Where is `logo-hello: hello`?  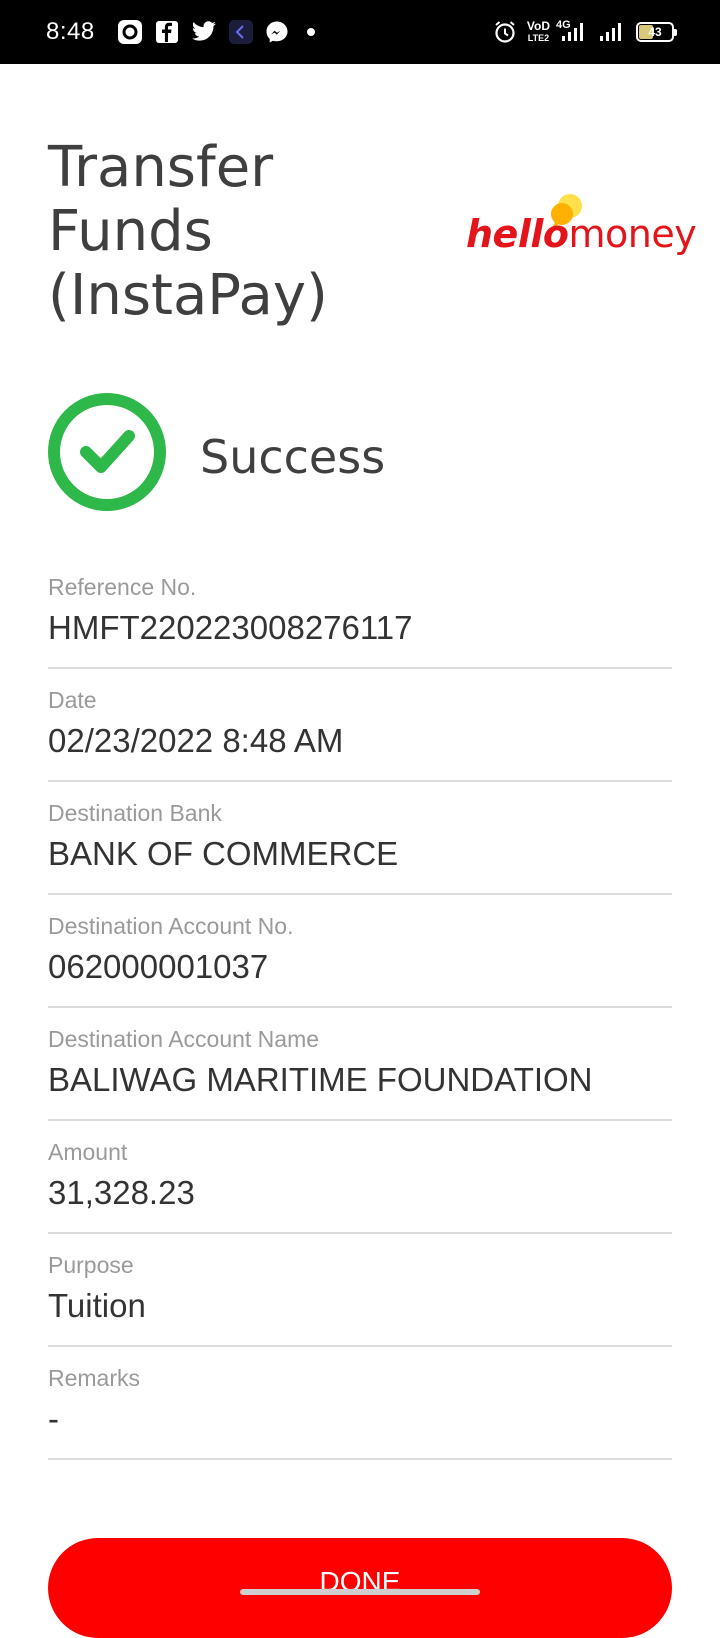
logo-hello: hello is located at coordinates (517, 234).